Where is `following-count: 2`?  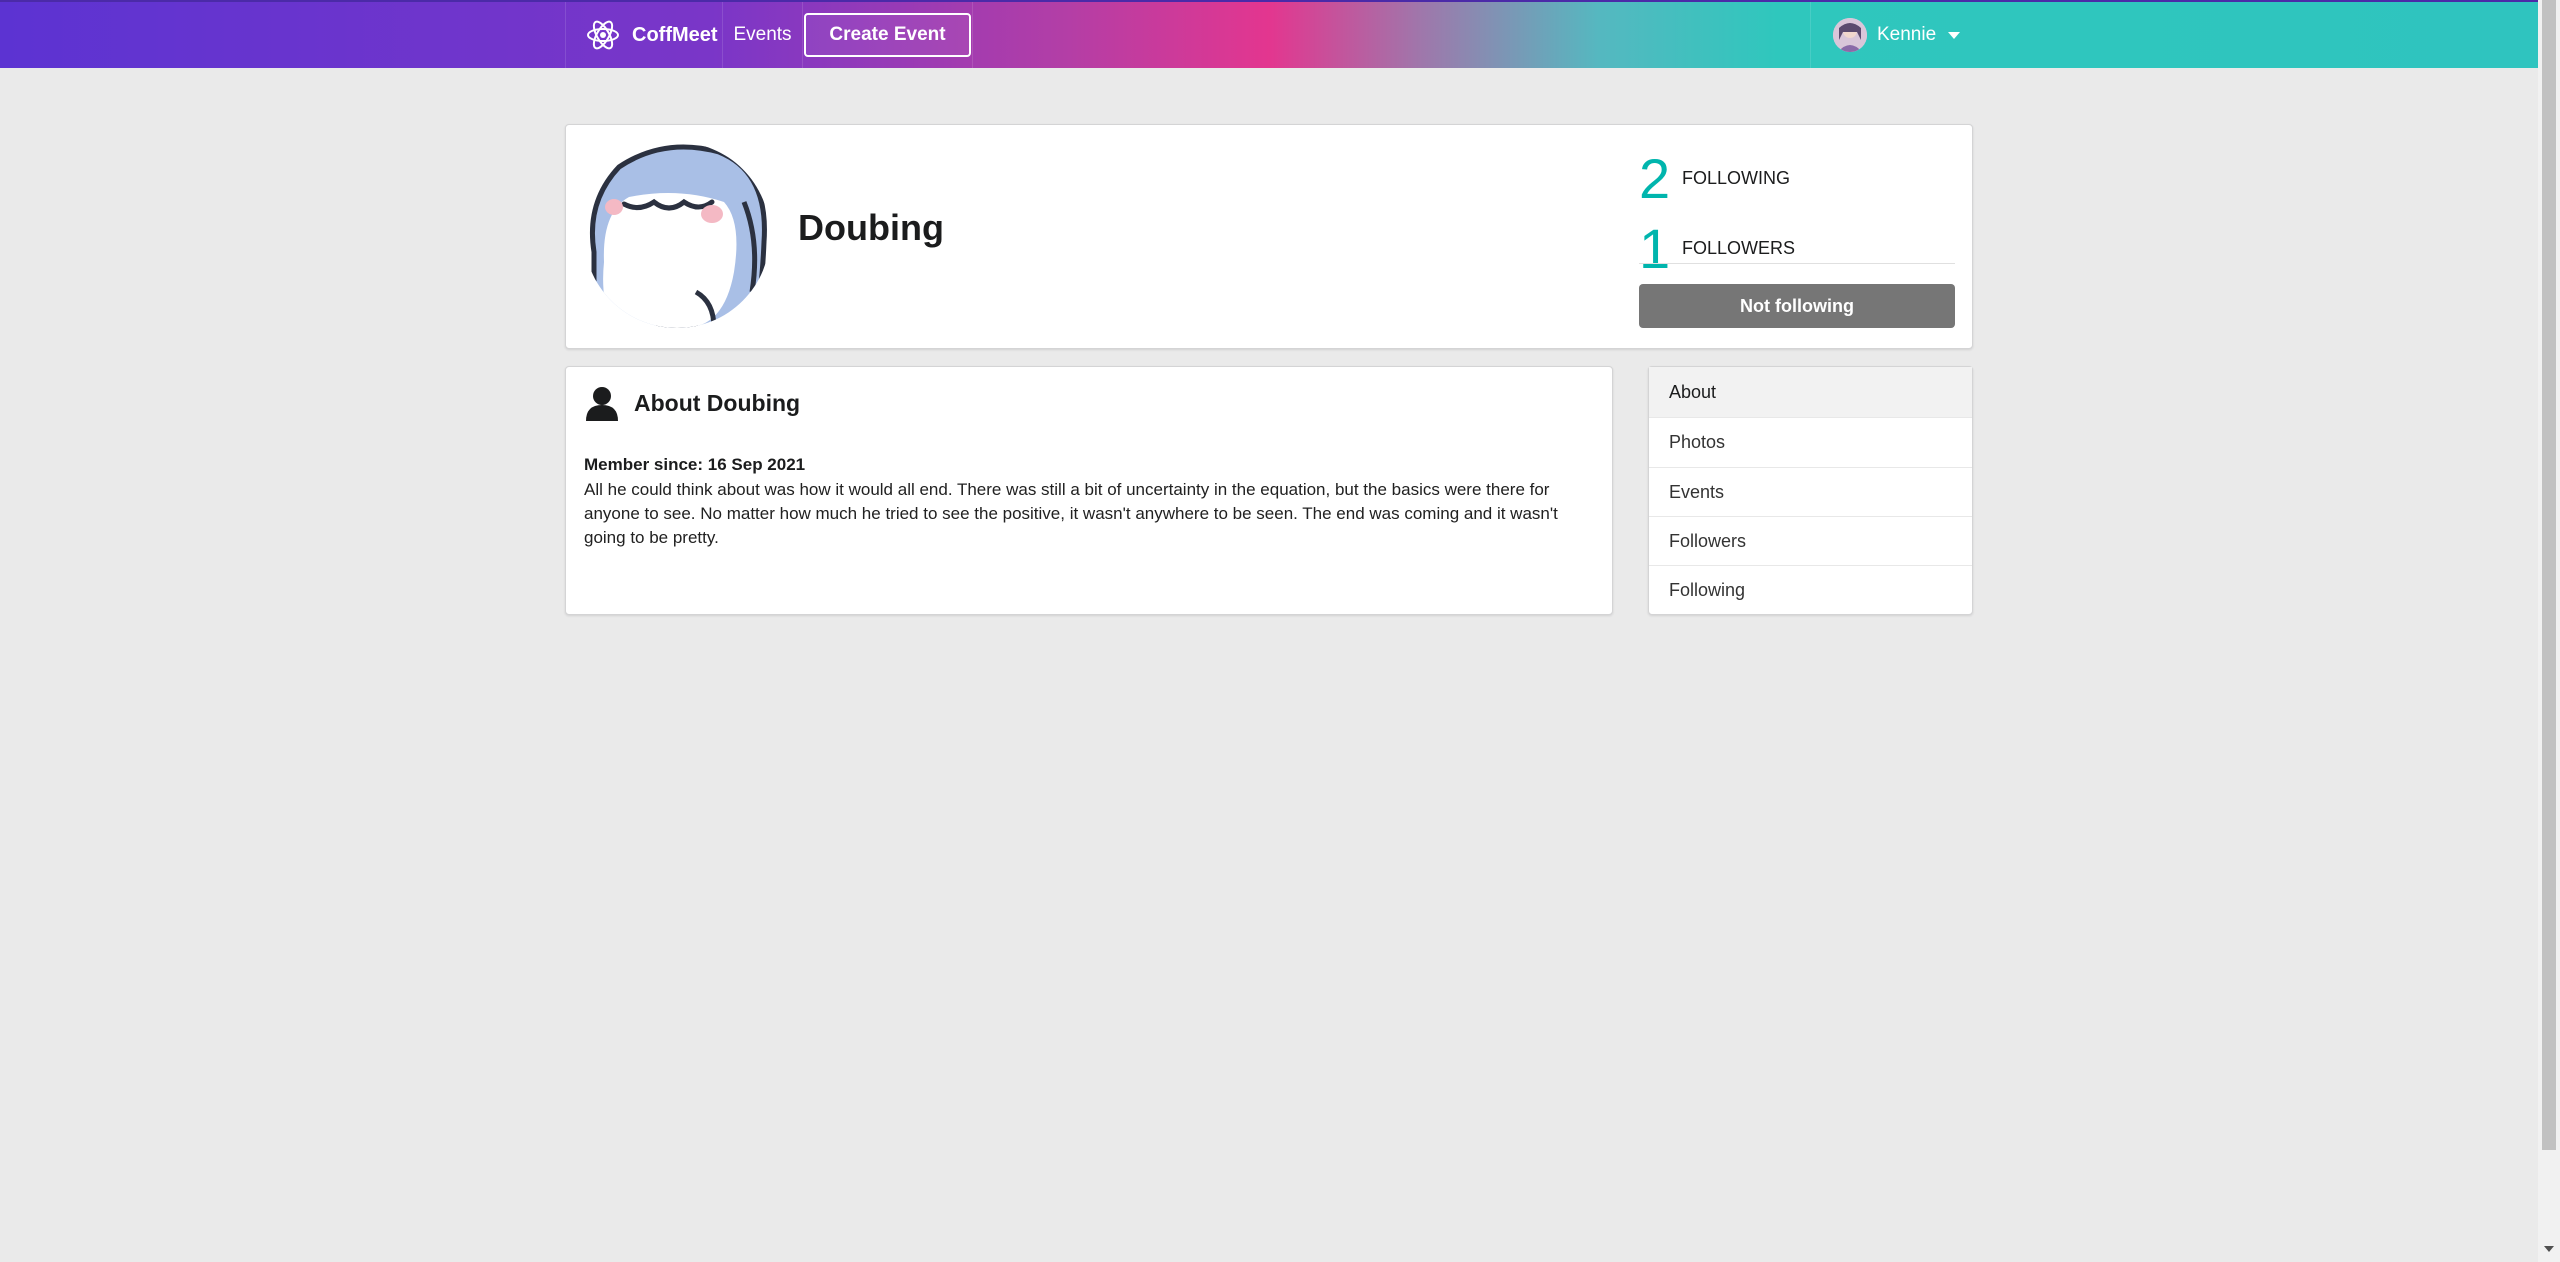
following-count: 2 is located at coordinates (1655, 178).